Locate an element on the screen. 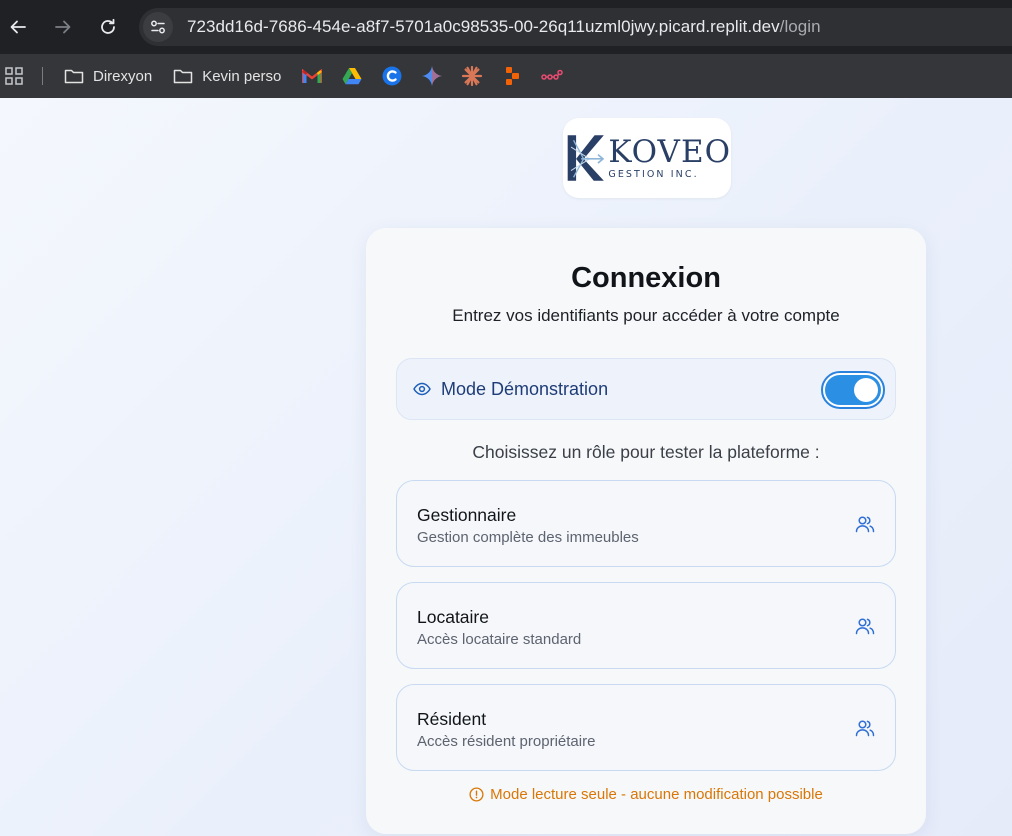 The image size is (1012, 836). google-drive-icon is located at coordinates (352, 76).